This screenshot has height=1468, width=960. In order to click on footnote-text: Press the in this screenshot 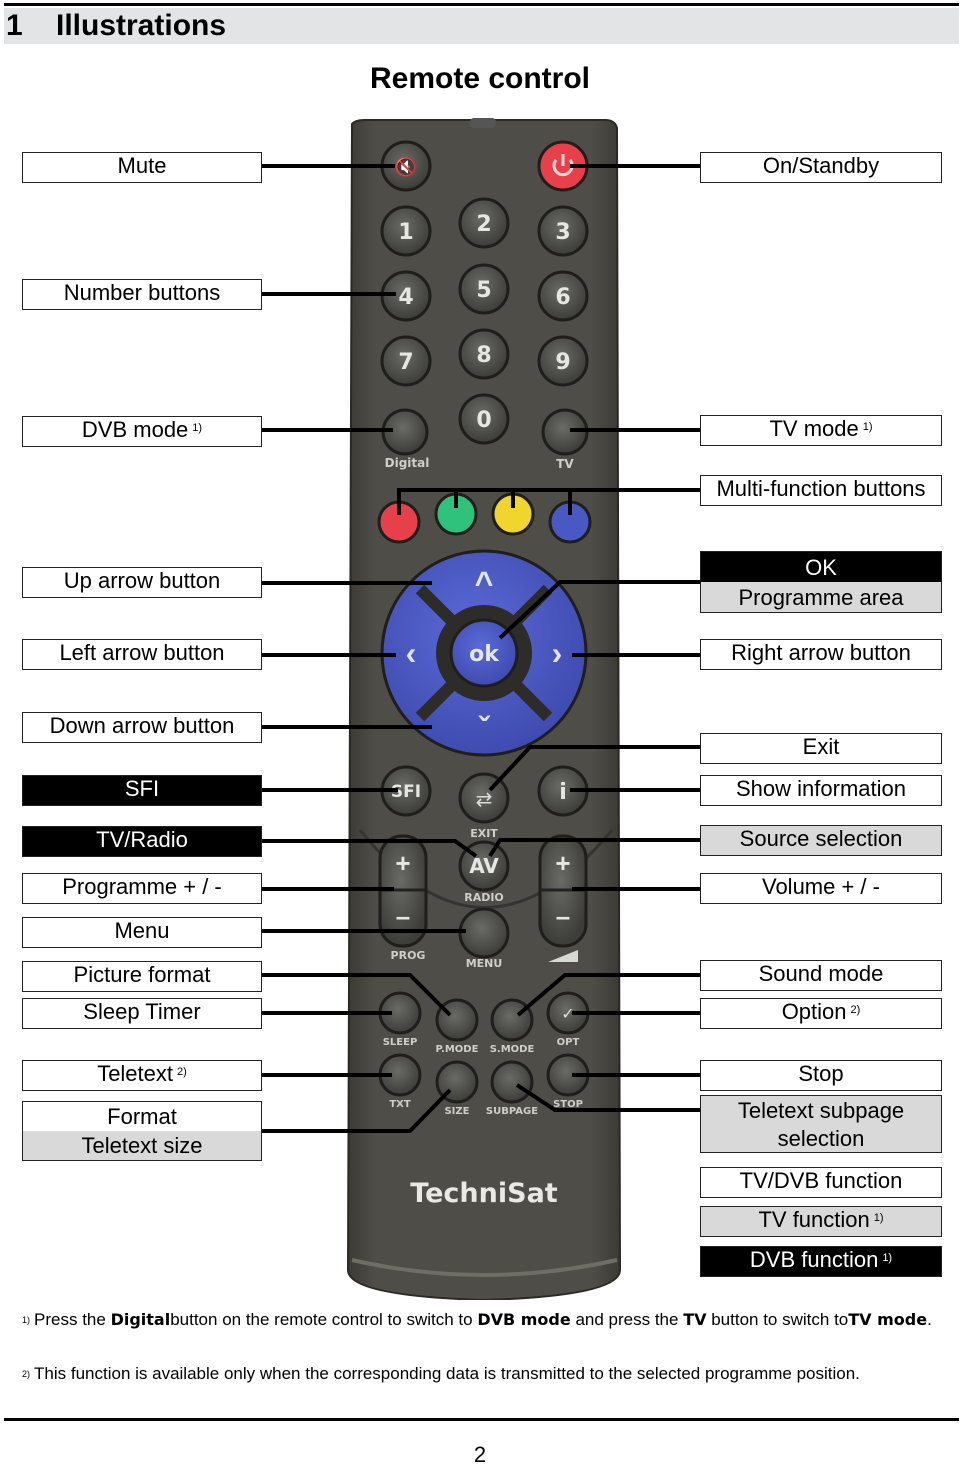, I will do `click(72, 1319)`.